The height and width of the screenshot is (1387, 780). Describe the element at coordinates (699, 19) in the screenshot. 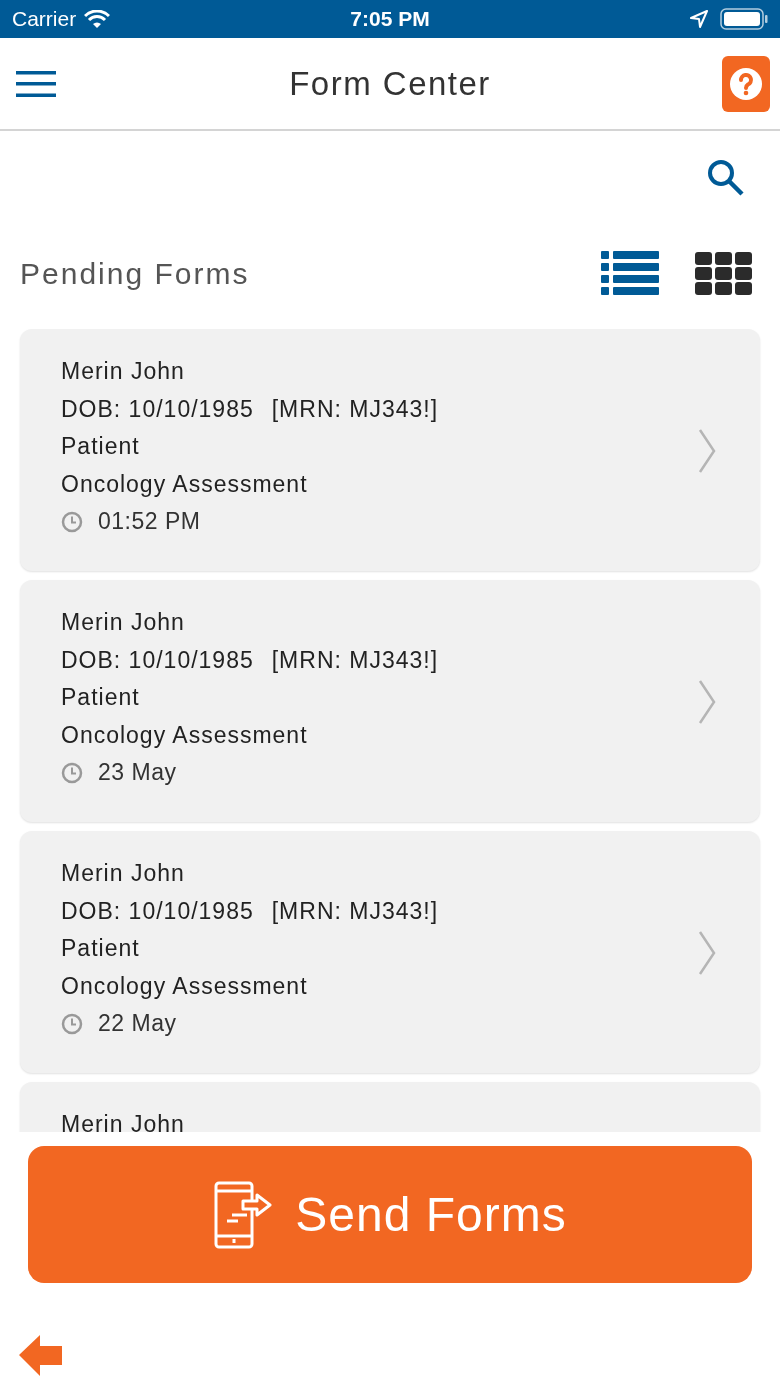

I see `location-icon` at that location.